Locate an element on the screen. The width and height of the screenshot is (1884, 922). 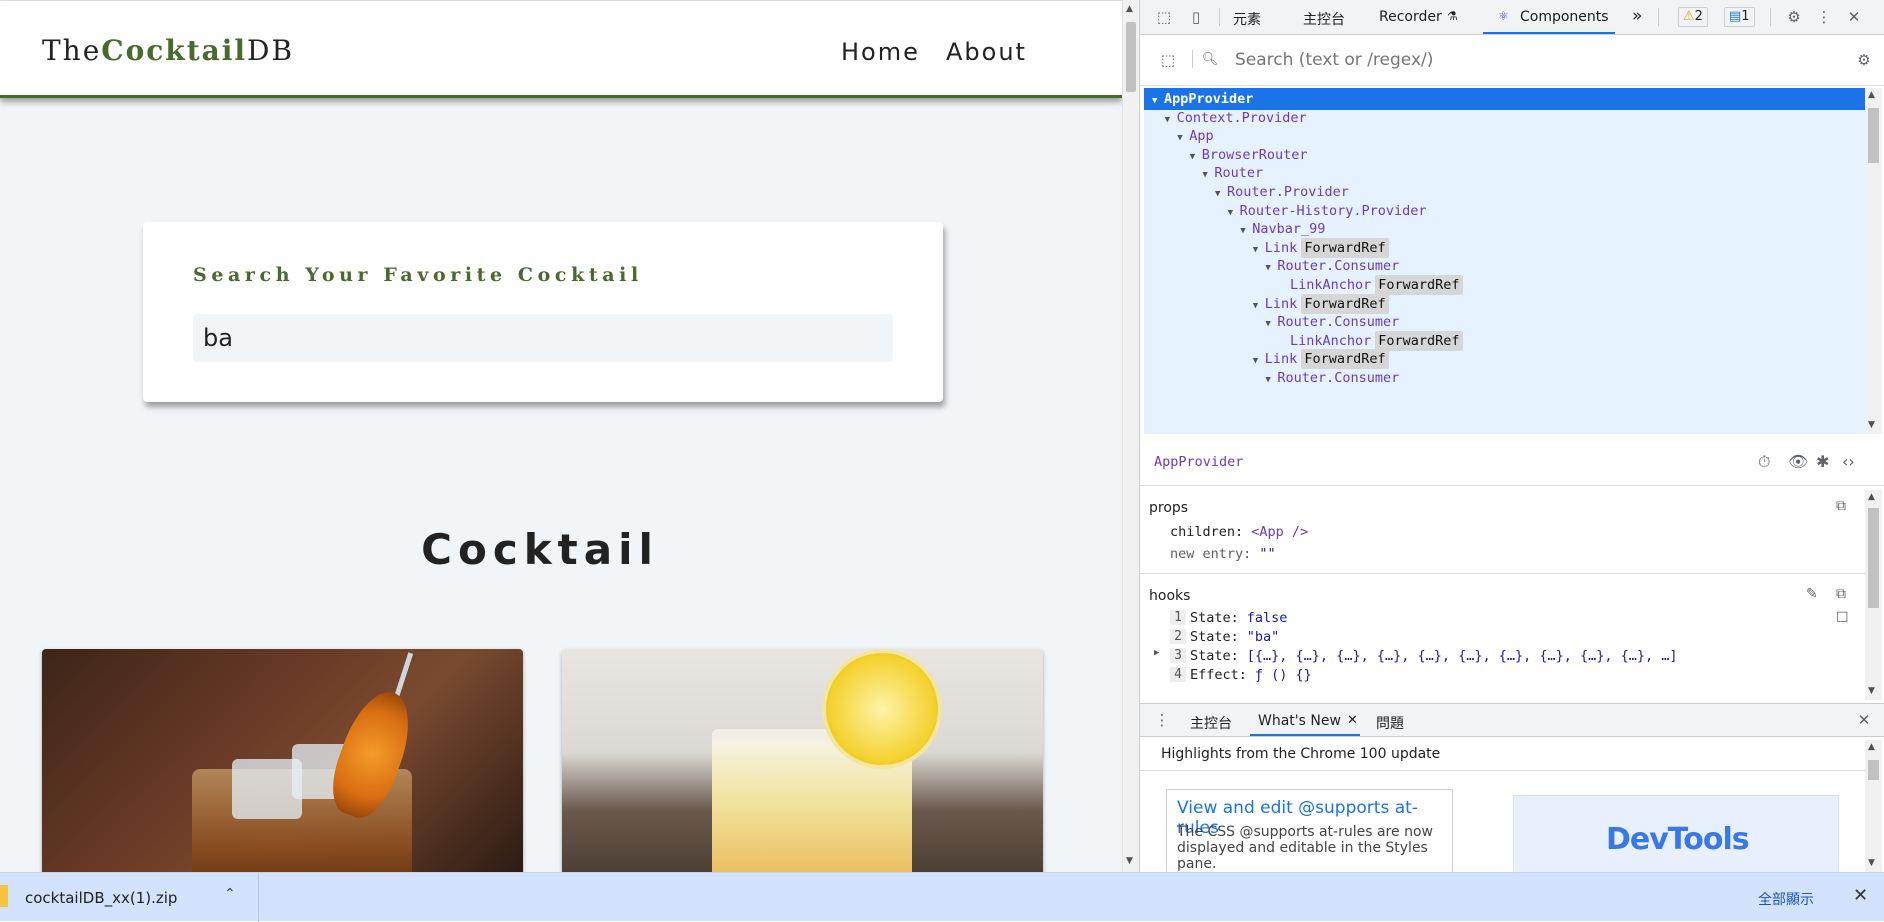
more-tabs-icon: » is located at coordinates (1637, 16).